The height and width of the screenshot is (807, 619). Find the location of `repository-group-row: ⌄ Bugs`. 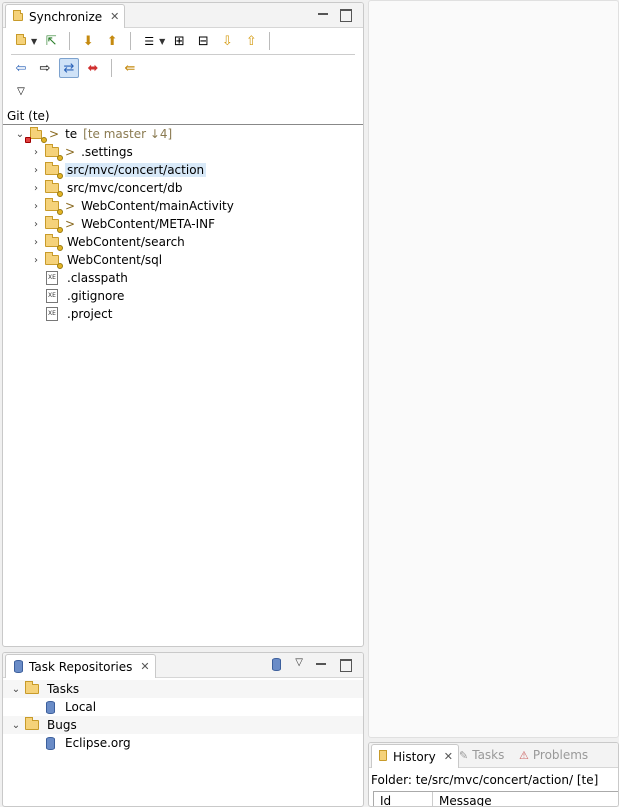

repository-group-row: ⌄ Bugs is located at coordinates (183, 725).